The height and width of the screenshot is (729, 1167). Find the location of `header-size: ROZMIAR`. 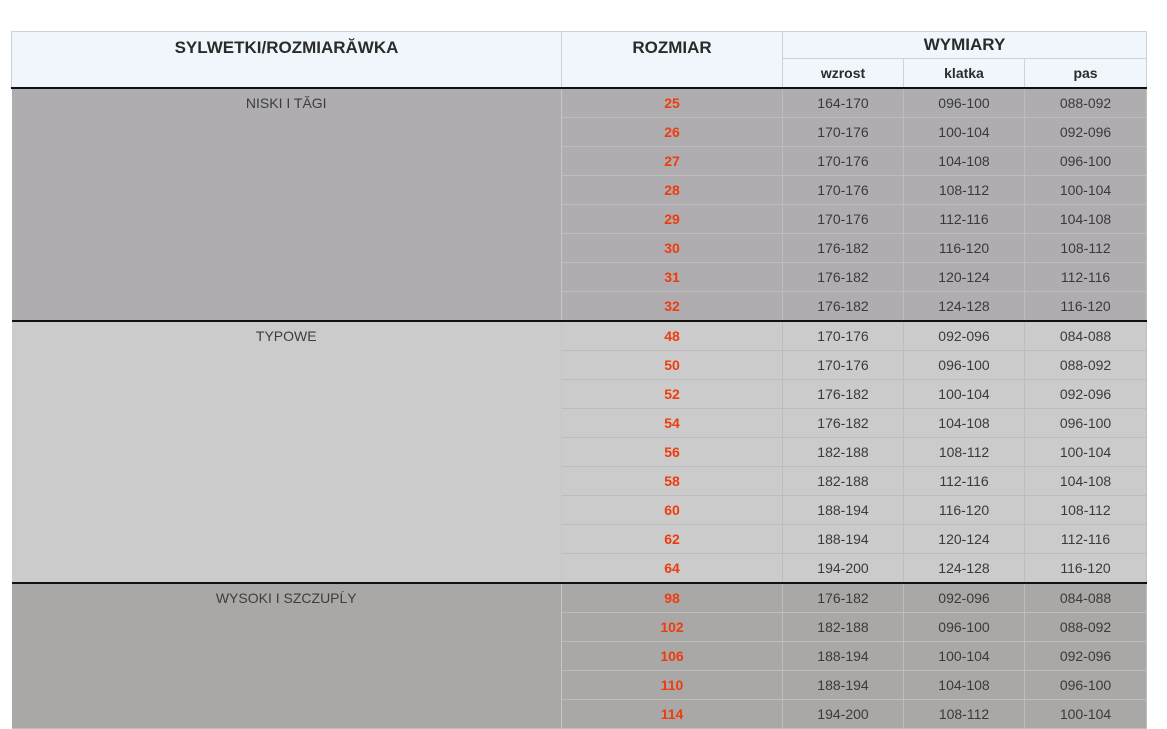

header-size: ROZMIAR is located at coordinates (672, 60).